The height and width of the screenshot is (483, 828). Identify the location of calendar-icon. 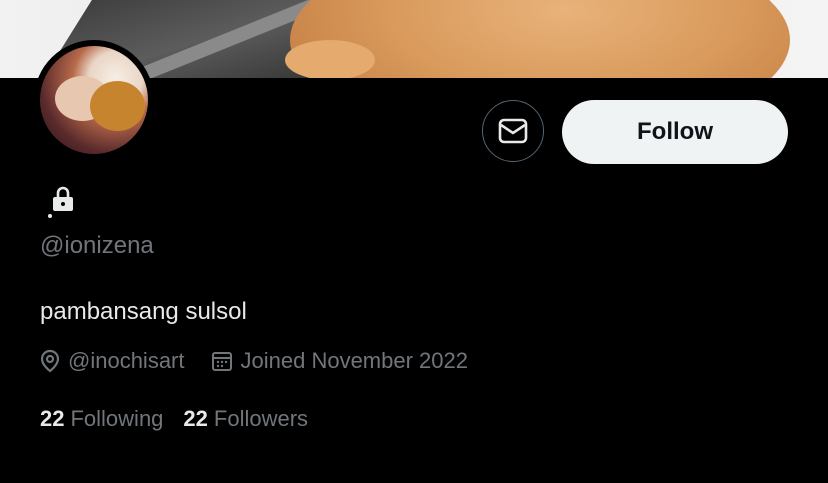
(221, 361).